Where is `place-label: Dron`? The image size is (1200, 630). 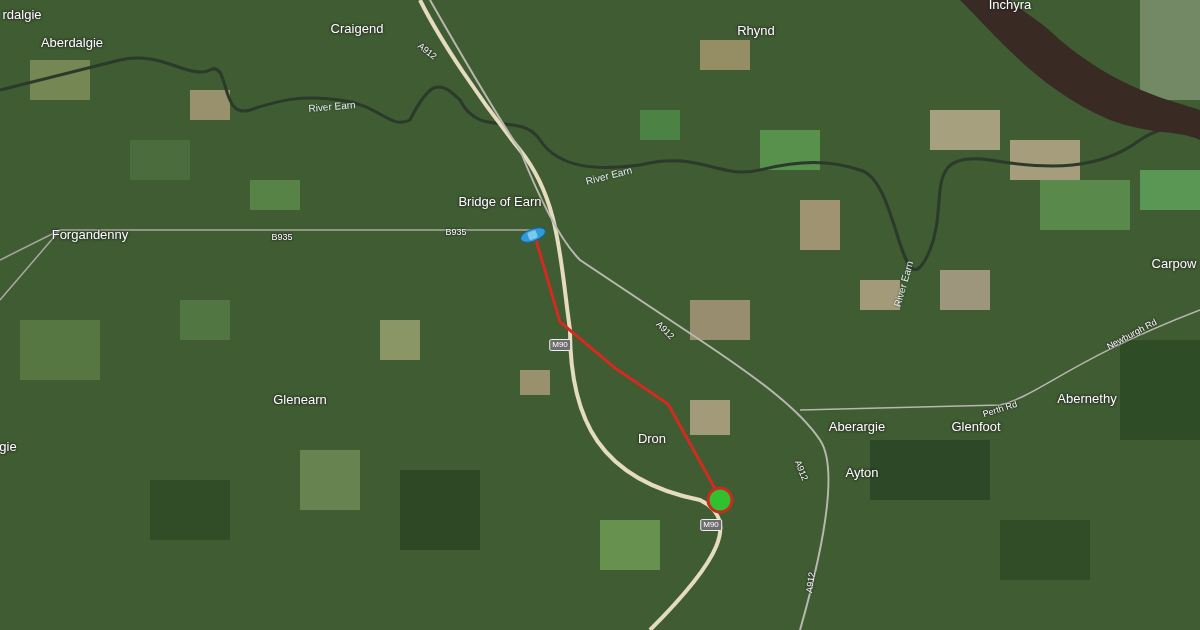
place-label: Dron is located at coordinates (652, 438).